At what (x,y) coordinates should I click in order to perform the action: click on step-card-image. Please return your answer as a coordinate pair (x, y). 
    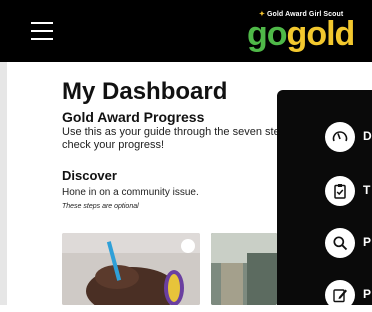
    Looking at the image, I should click on (131, 269).